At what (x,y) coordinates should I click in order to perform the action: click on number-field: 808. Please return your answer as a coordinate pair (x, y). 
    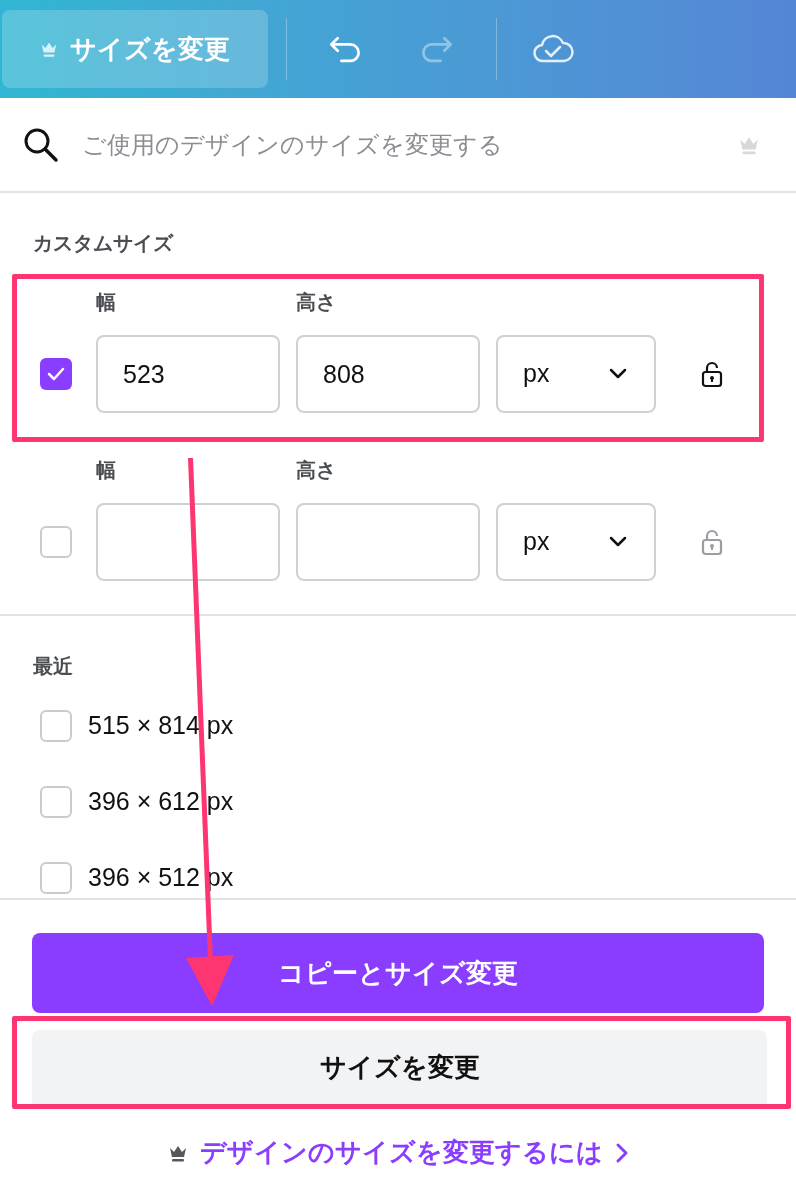
    Looking at the image, I should click on (388, 374).